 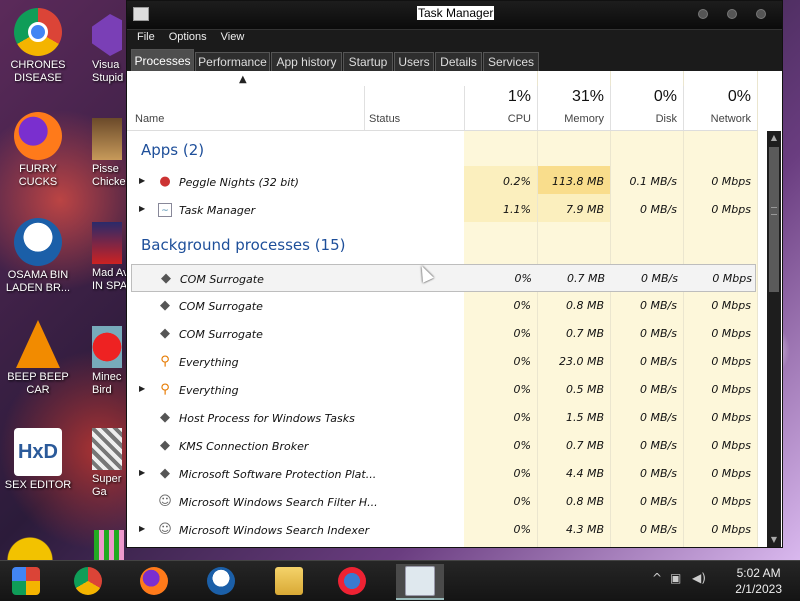 What do you see at coordinates (458, 62) in the screenshot?
I see `tab-details: Details` at bounding box center [458, 62].